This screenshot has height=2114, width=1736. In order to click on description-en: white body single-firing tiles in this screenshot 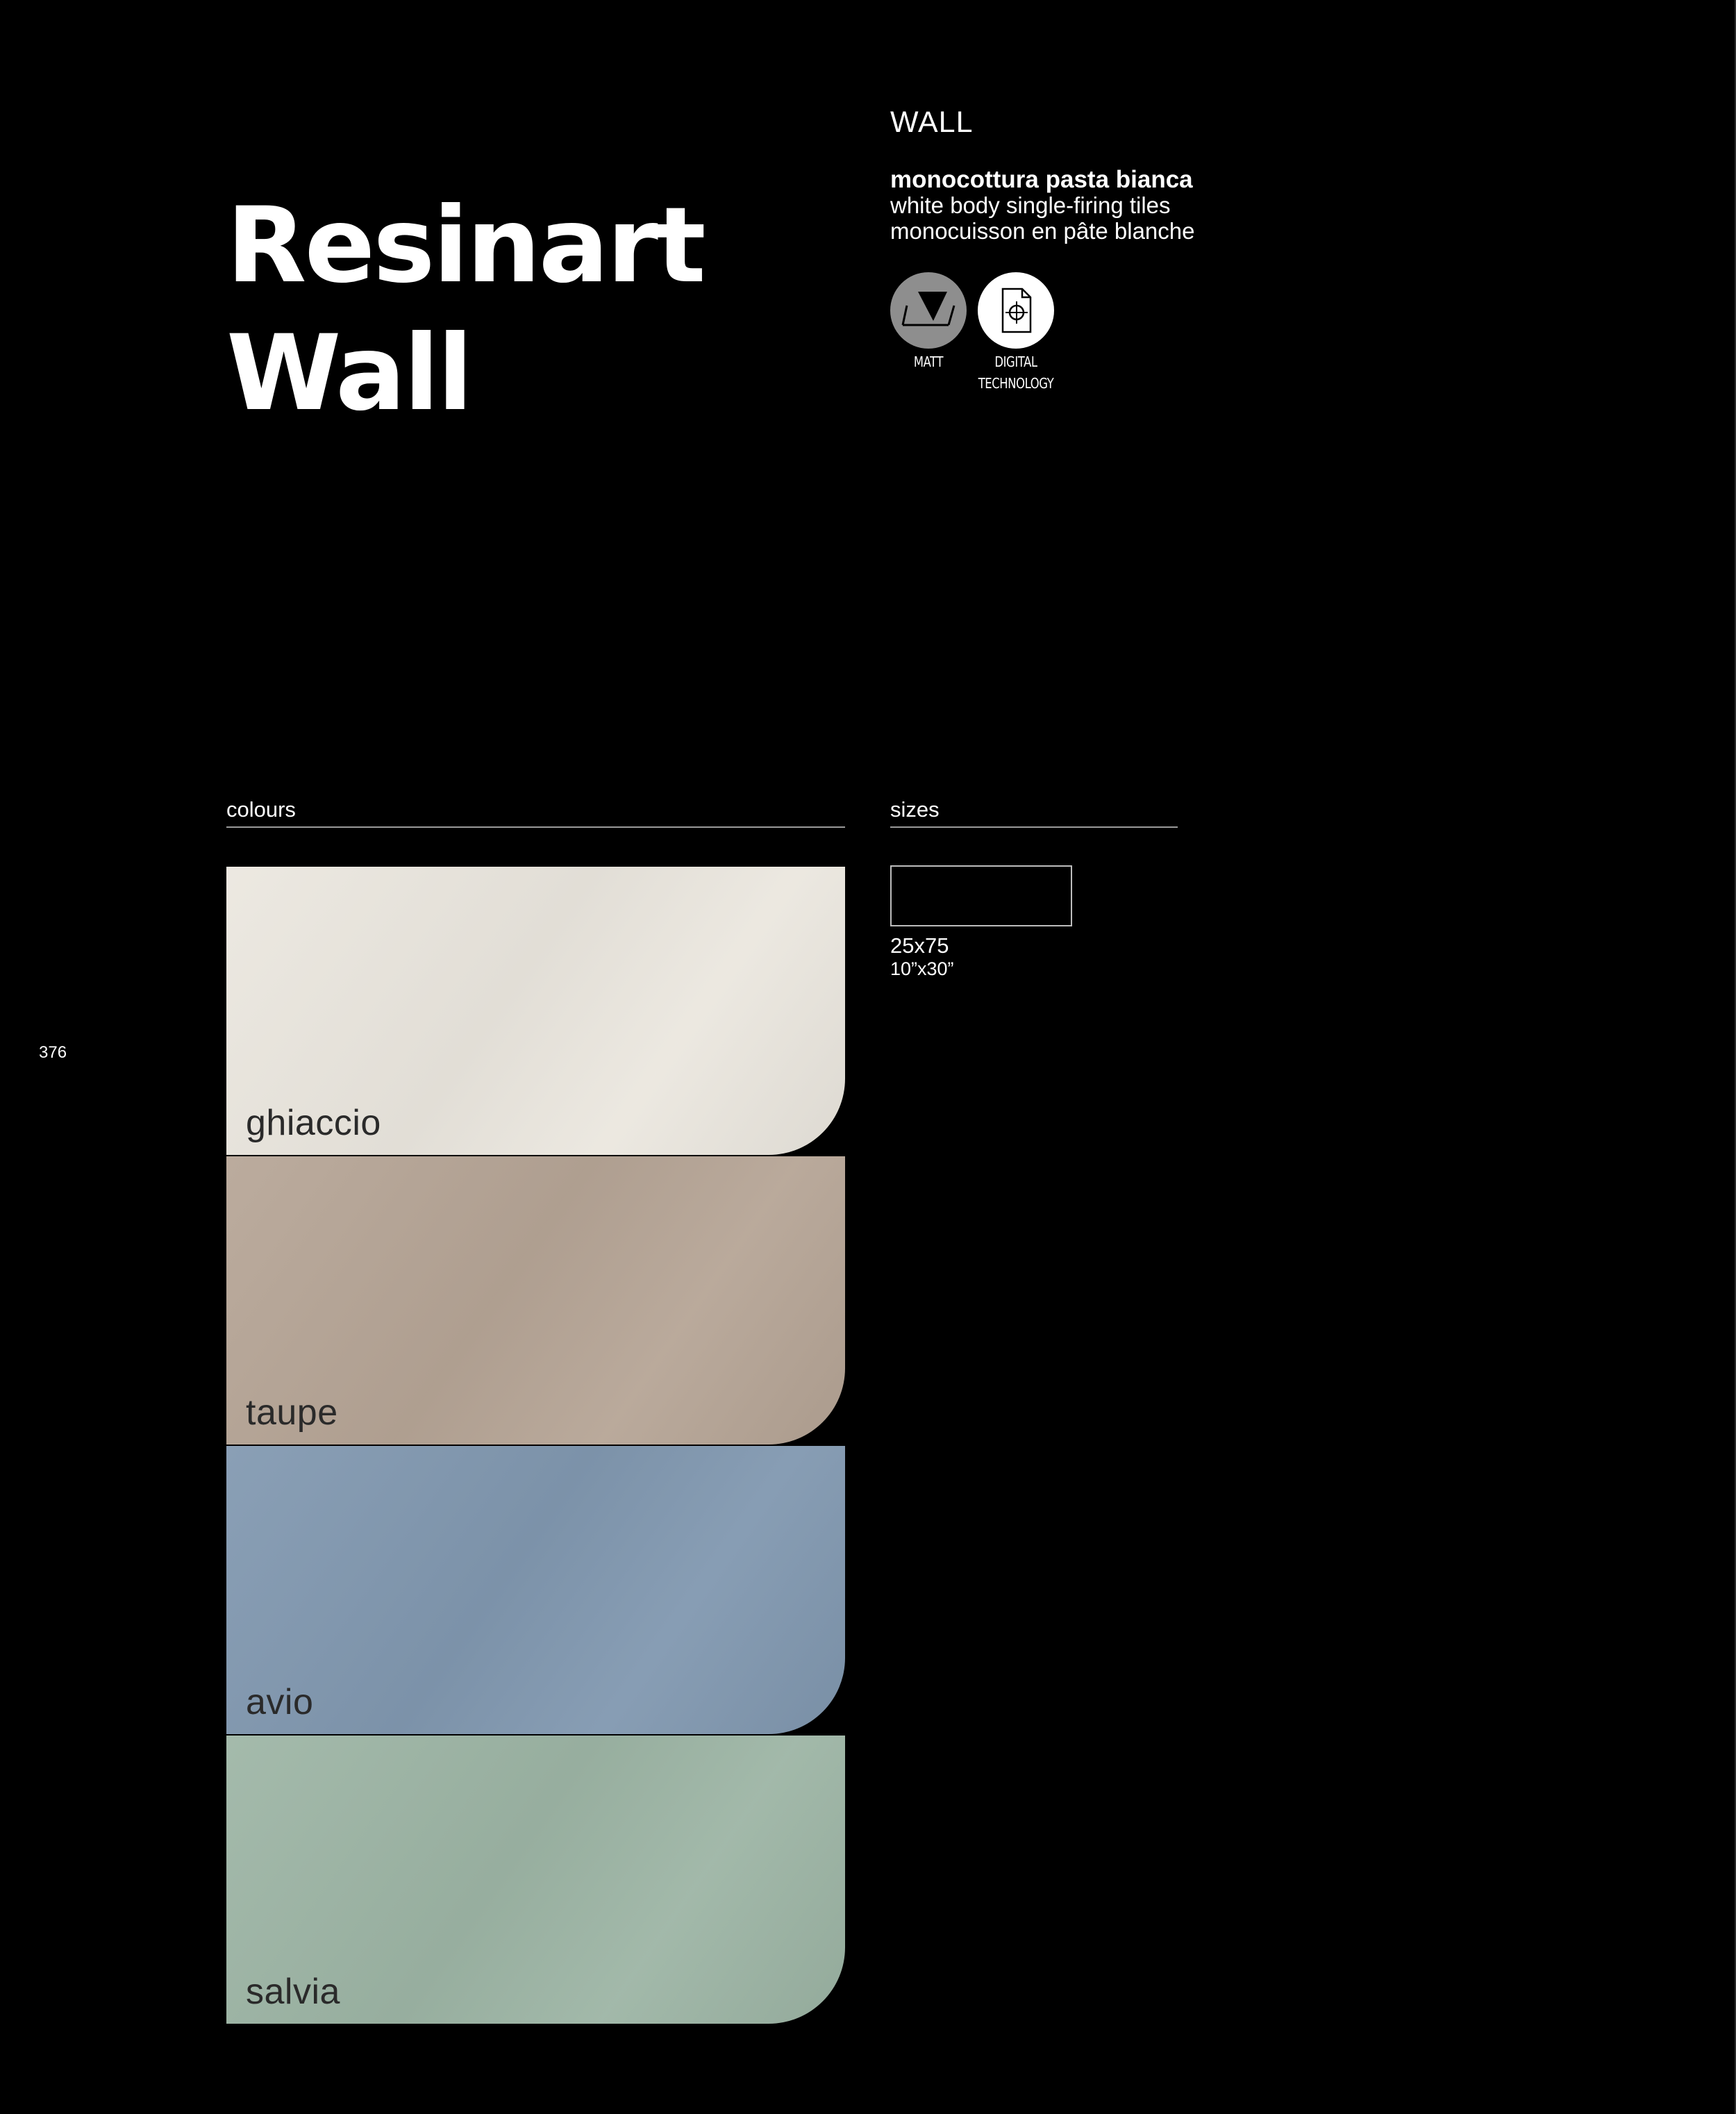, I will do `click(1030, 205)`.